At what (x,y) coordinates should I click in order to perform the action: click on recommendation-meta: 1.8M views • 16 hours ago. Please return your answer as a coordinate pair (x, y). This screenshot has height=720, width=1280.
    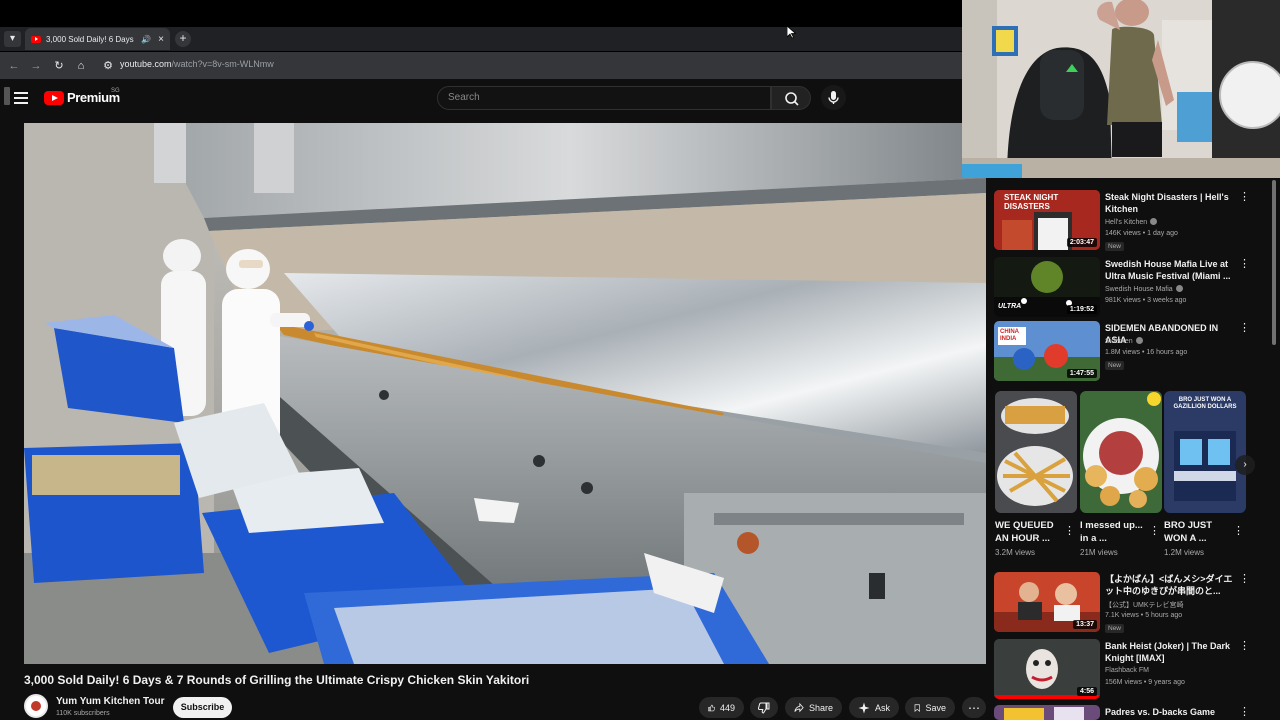
    Looking at the image, I should click on (1146, 352).